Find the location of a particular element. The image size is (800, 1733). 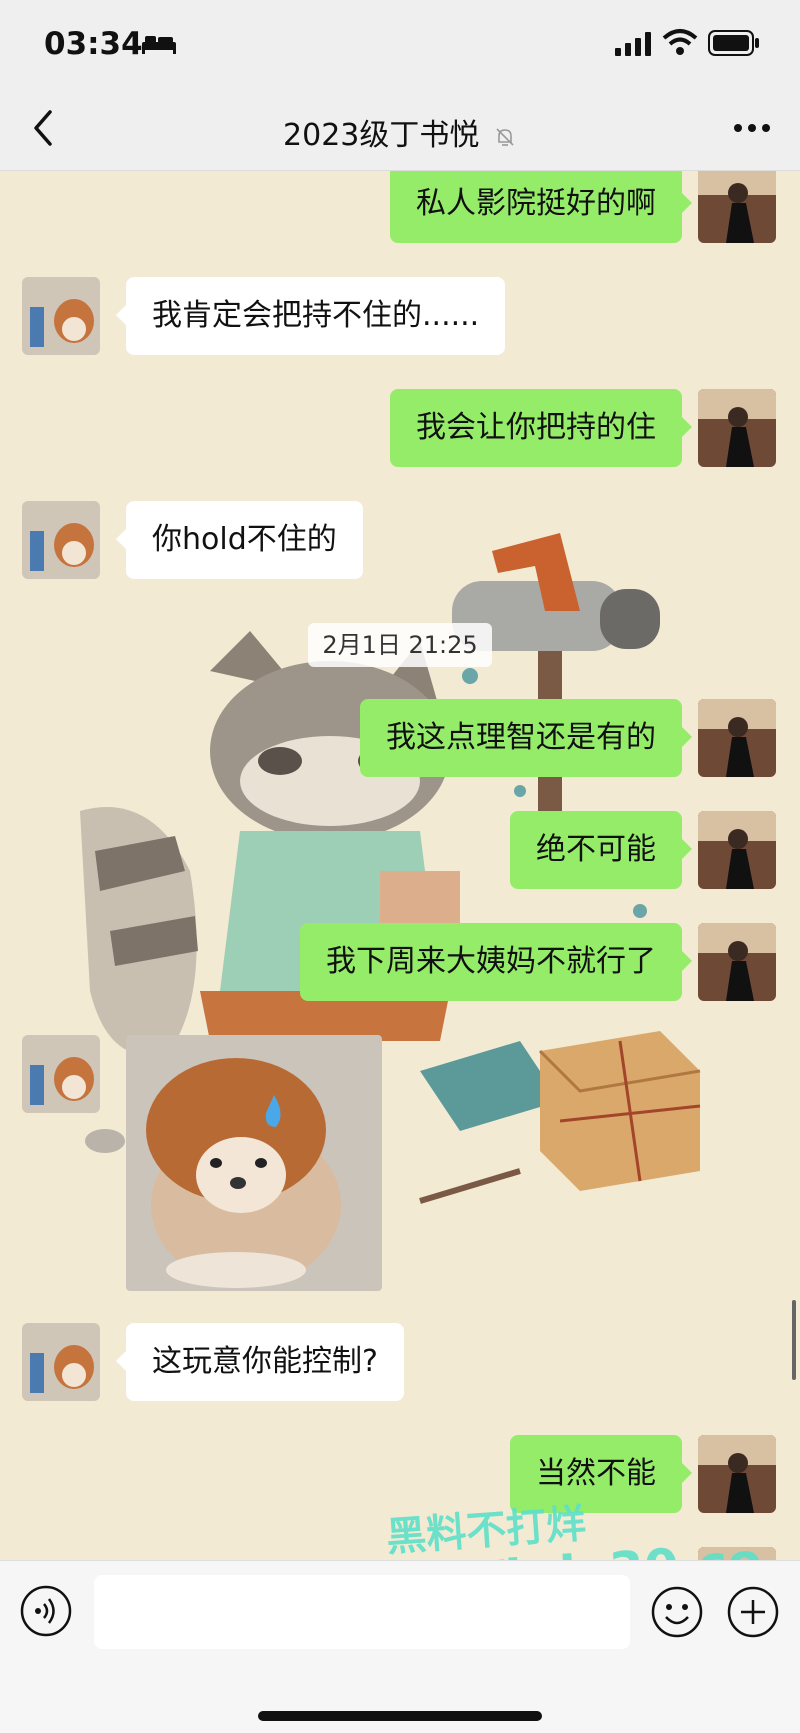

battery-icon is located at coordinates (733, 43).